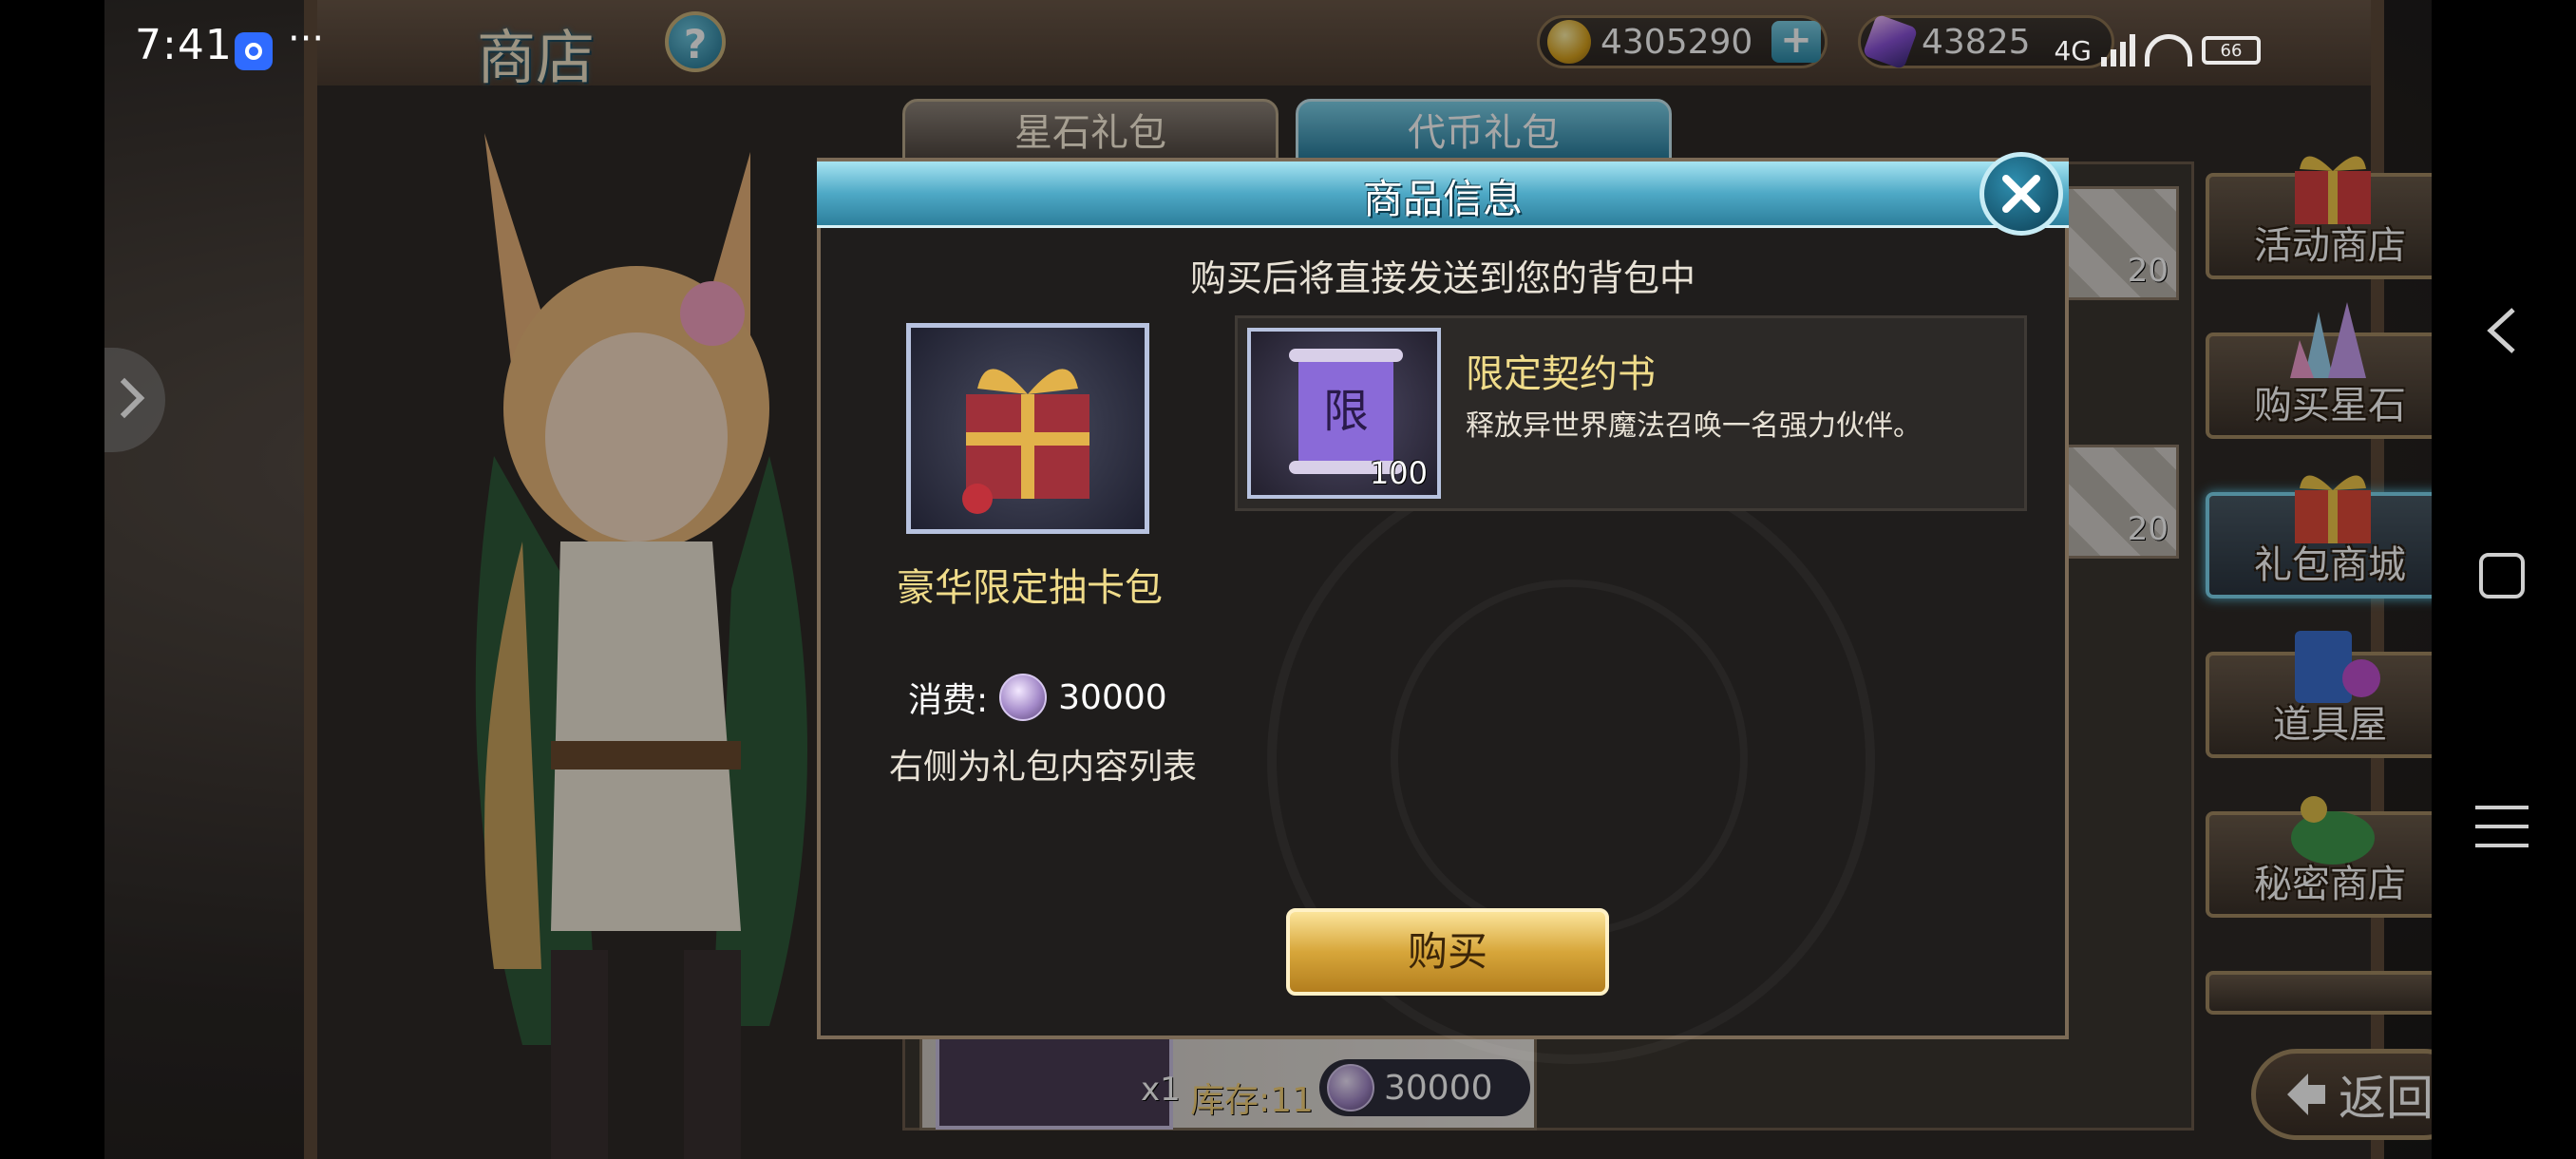 This screenshot has height=1159, width=2576. Describe the element at coordinates (2503, 330) in the screenshot. I see `nav-back-icon` at that location.